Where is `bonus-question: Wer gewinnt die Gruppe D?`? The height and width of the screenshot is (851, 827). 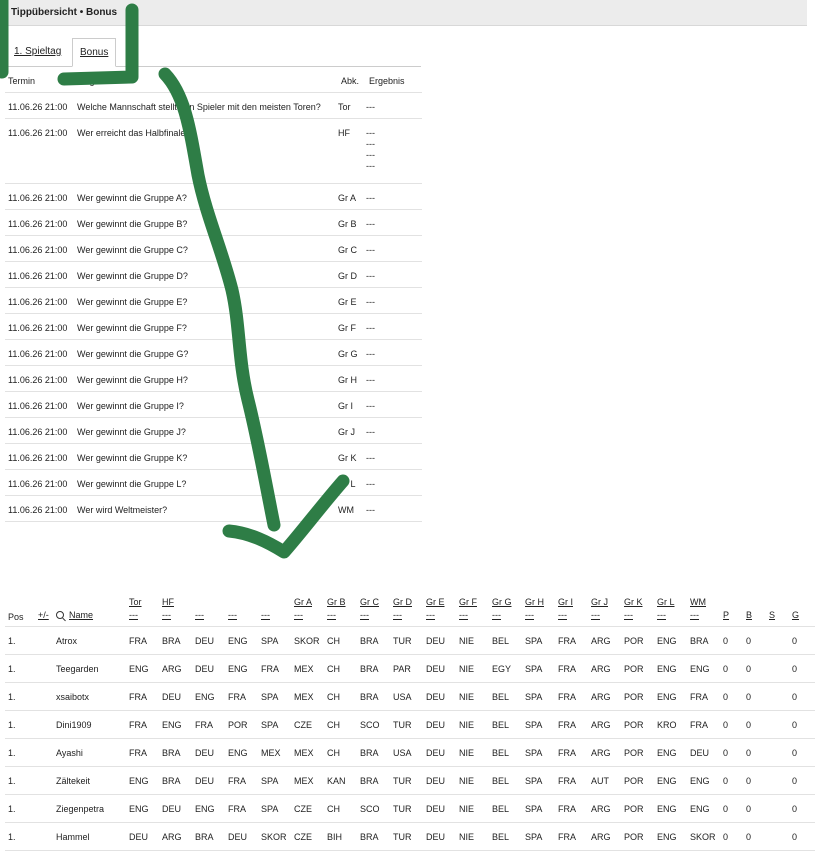
bonus-question: Wer gewinnt die Gruppe D? is located at coordinates (205, 274).